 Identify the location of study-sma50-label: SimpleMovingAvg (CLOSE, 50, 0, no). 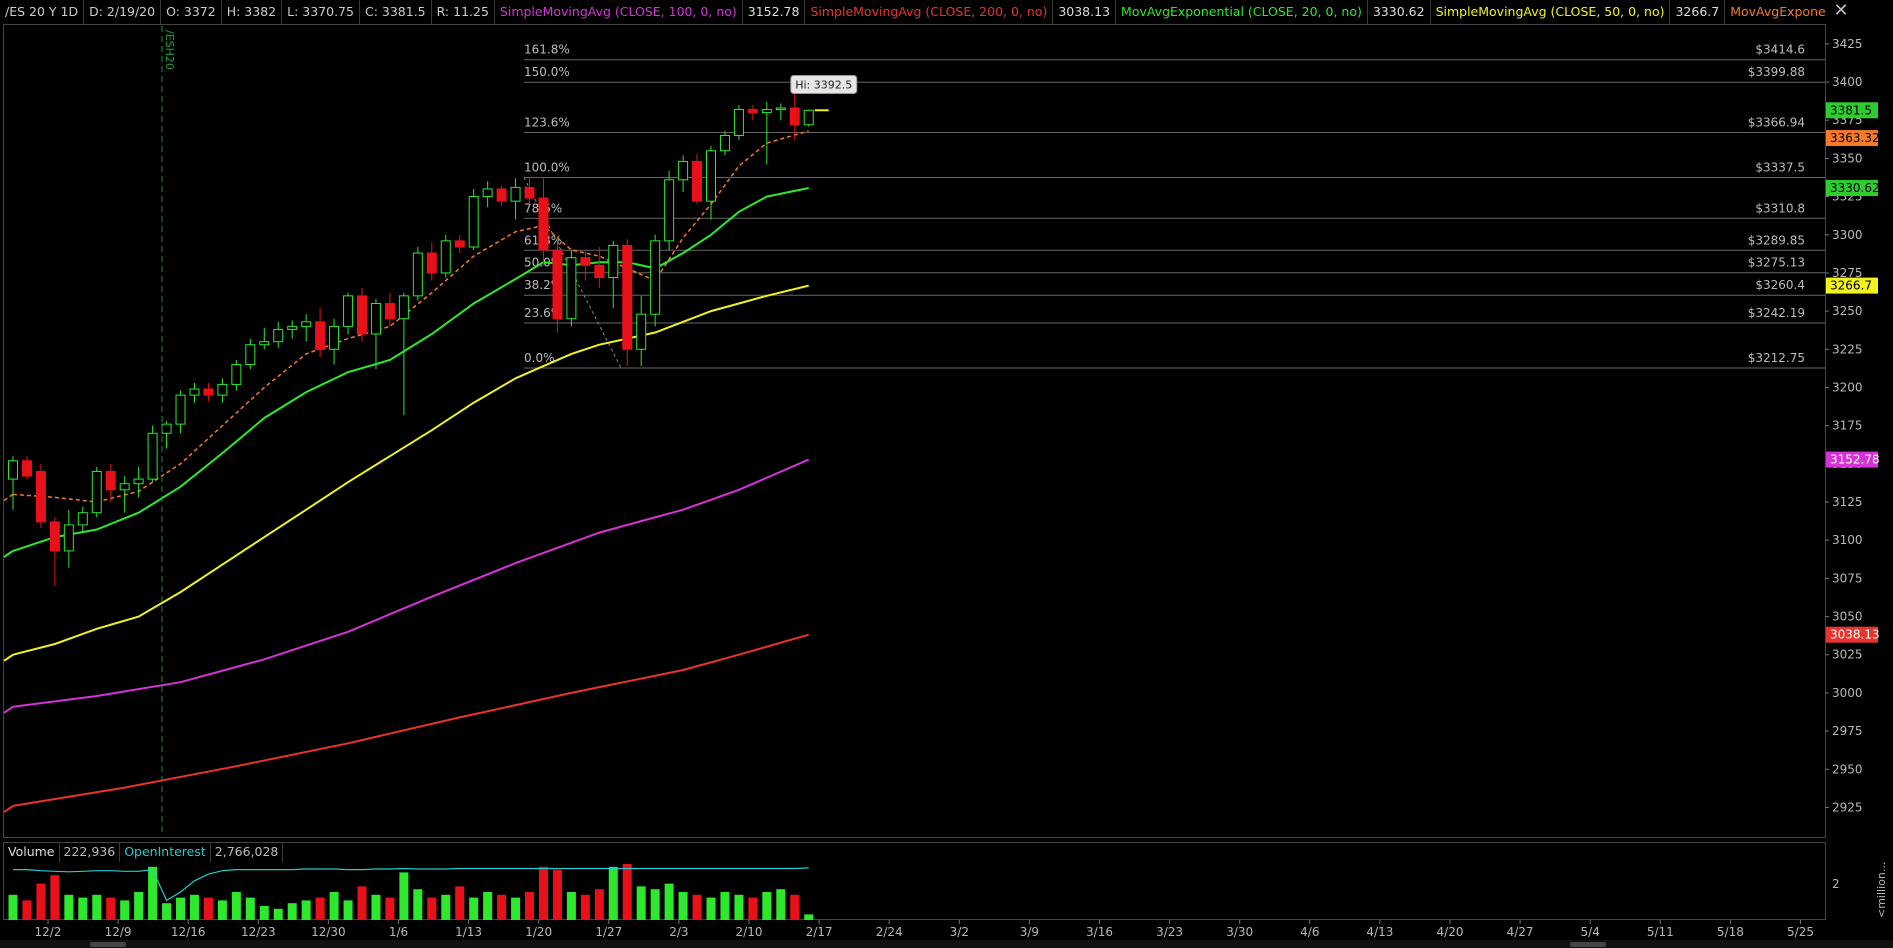
(1551, 12).